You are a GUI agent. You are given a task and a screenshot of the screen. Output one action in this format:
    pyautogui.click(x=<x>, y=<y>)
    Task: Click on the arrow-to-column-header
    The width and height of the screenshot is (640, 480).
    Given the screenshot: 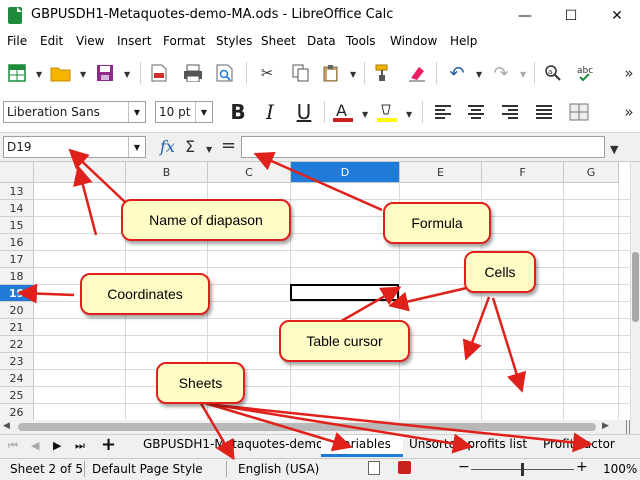 What is the action you would take?
    pyautogui.click(x=85, y=200)
    